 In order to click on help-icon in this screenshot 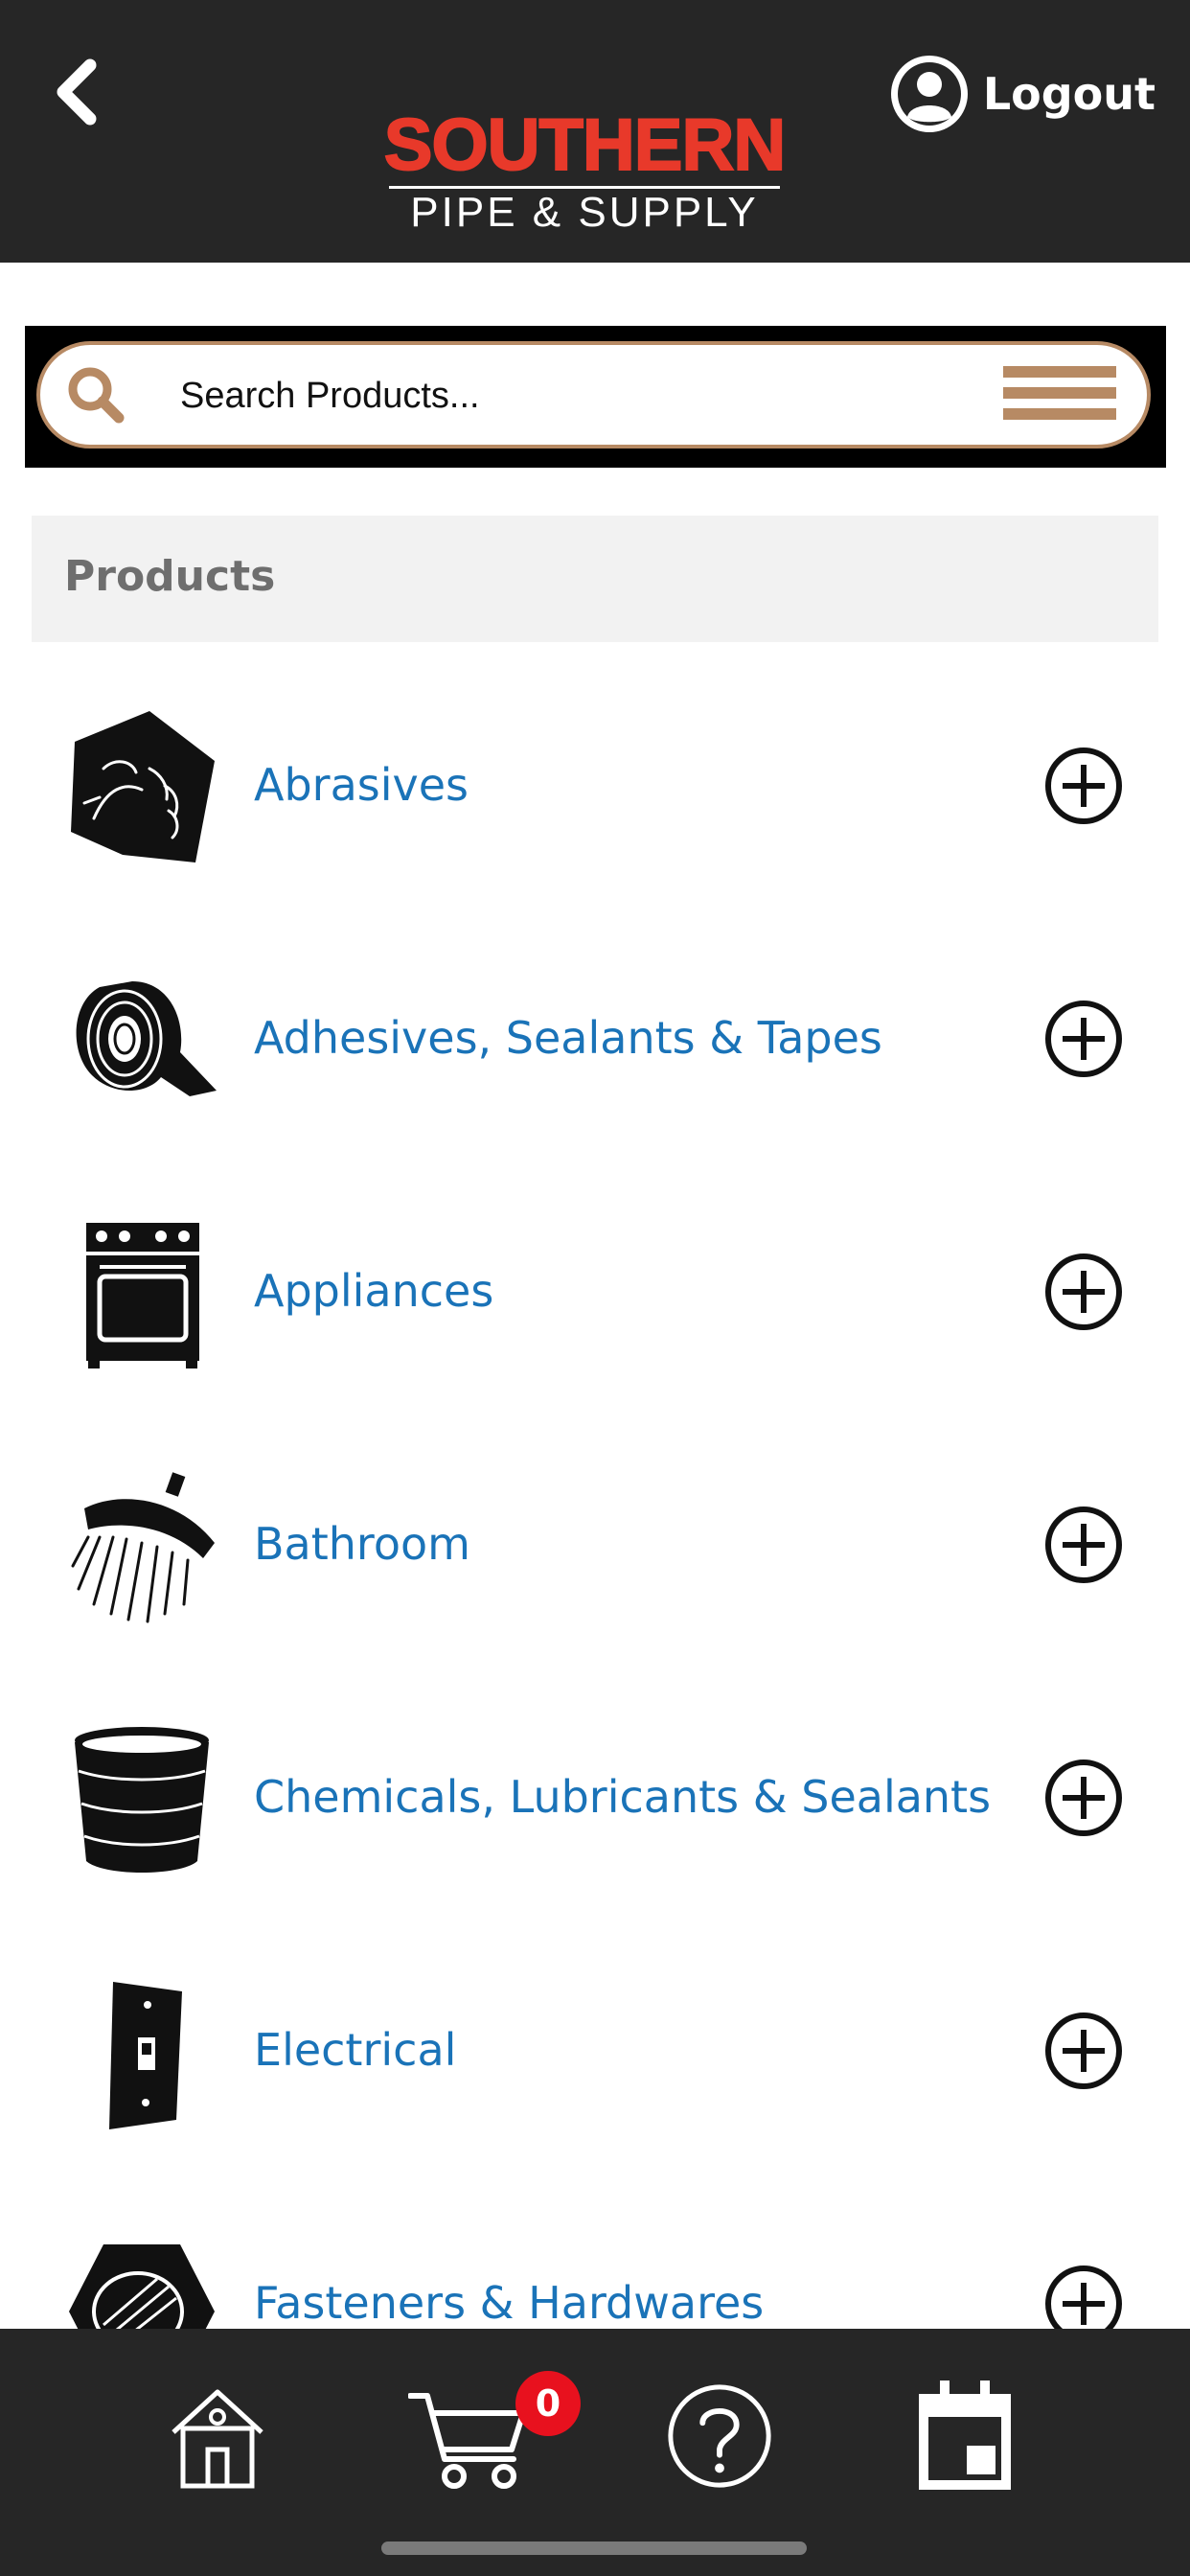, I will do `click(719, 2436)`.